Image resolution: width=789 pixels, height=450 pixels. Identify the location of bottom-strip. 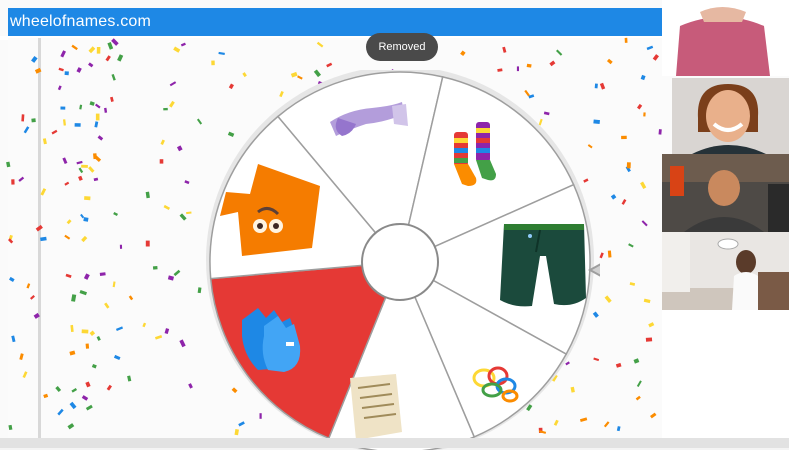
(394, 443).